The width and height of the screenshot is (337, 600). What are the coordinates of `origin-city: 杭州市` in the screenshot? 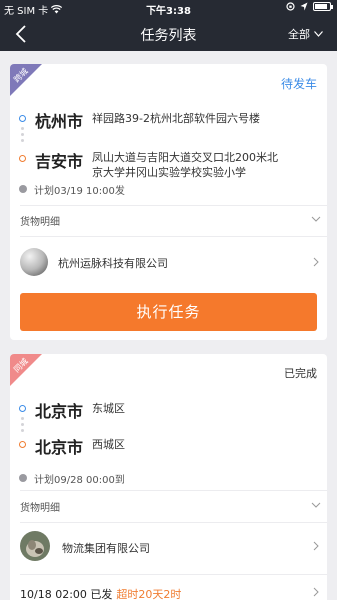 It's located at (59, 121).